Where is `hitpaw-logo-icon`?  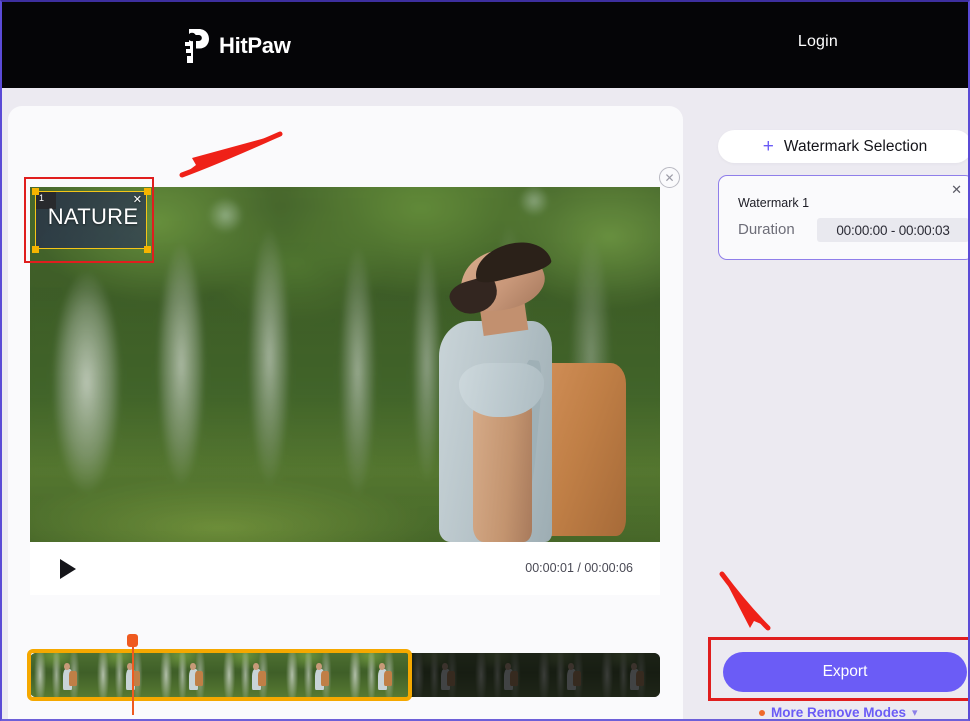 hitpaw-logo-icon is located at coordinates (197, 46).